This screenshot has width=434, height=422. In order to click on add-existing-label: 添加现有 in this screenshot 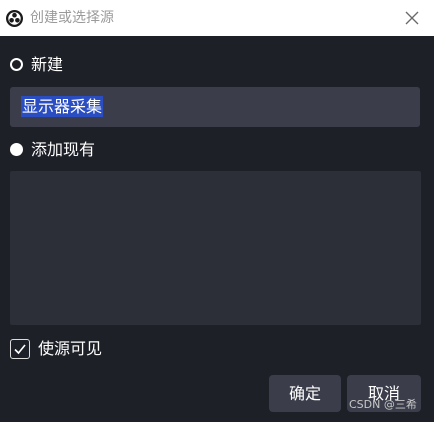, I will do `click(63, 149)`.